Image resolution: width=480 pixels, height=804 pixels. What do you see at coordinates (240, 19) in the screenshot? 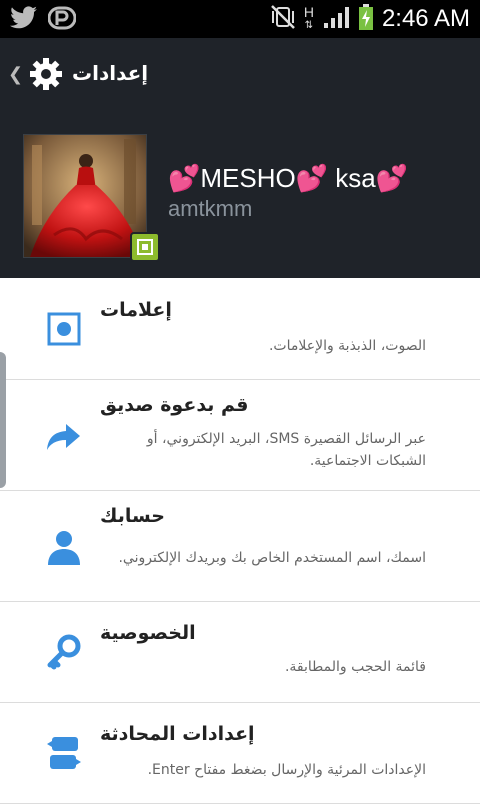
I see `status-bar: H ⇅ 2:46 AM` at bounding box center [240, 19].